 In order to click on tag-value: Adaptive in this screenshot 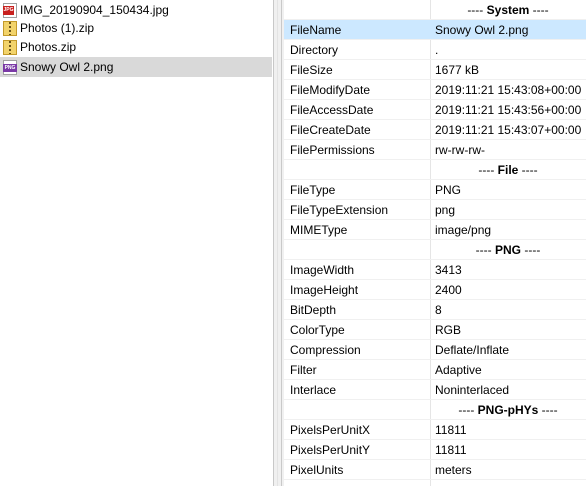, I will do `click(458, 370)`.